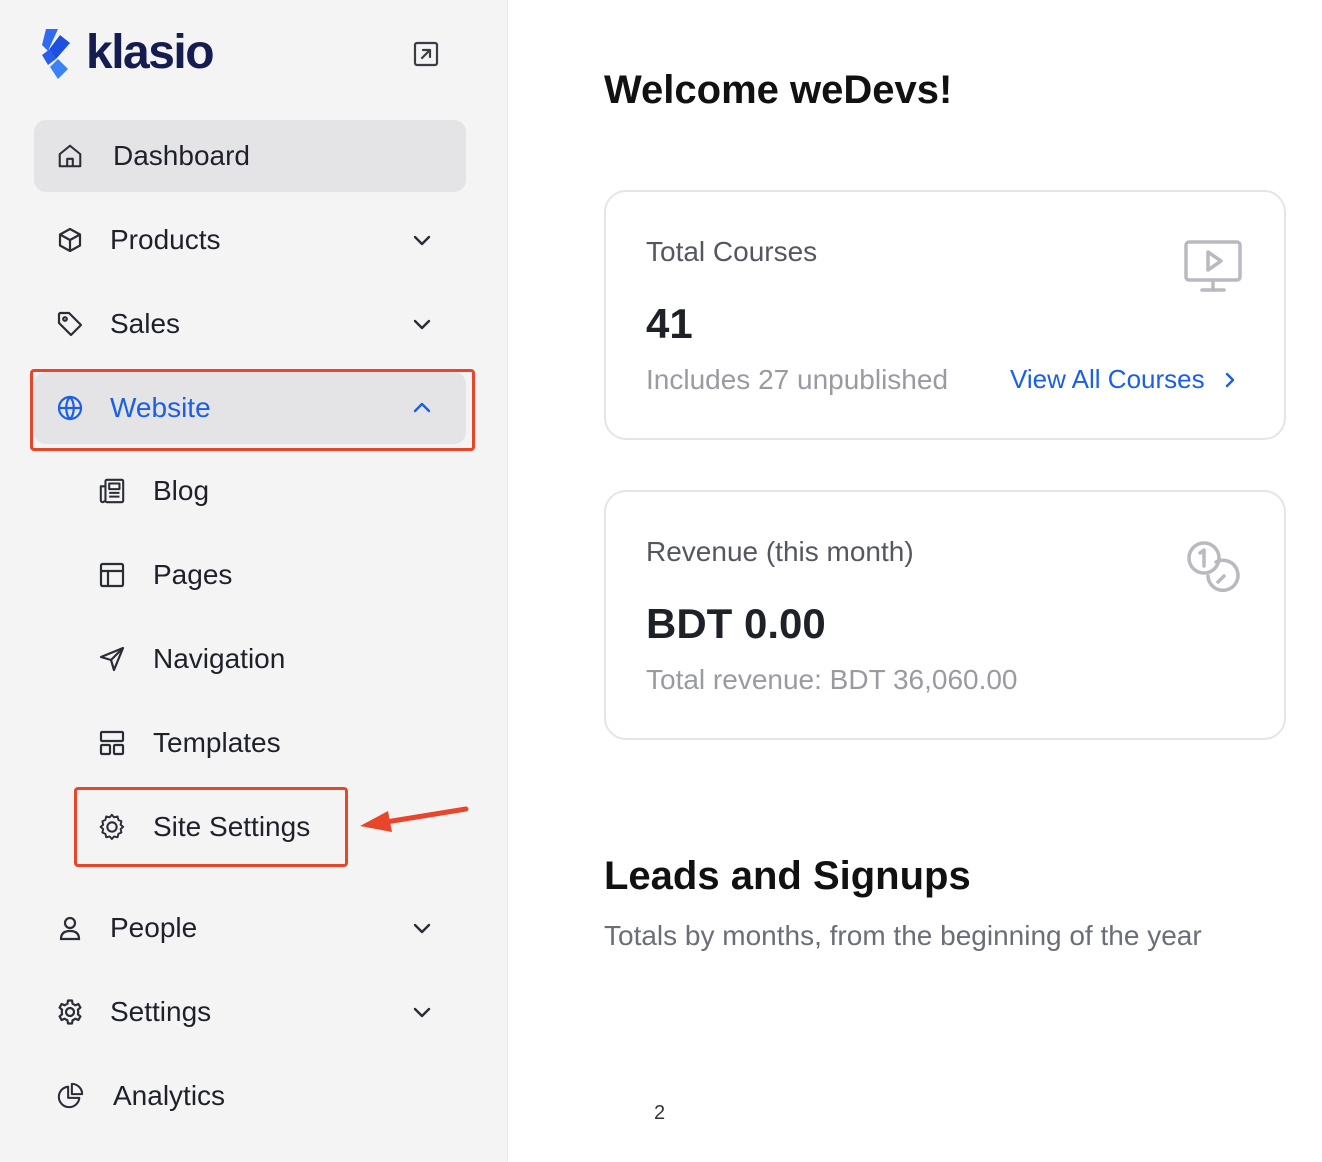  I want to click on sidebar-item-label: Settings, so click(161, 1011).